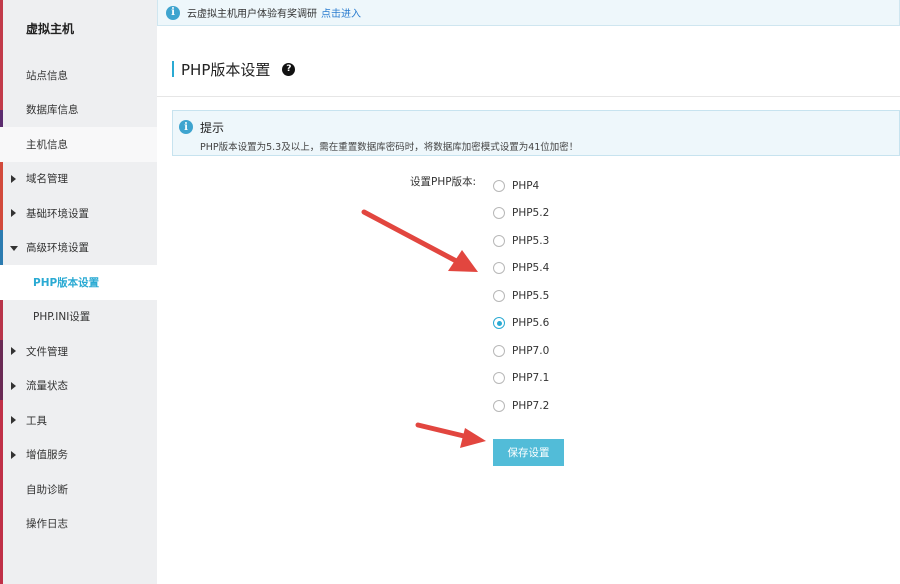 Image resolution: width=900 pixels, height=584 pixels. Describe the element at coordinates (78, 489) in the screenshot. I see `sidebar-item-self-diagnosis: 自助诊断` at that location.